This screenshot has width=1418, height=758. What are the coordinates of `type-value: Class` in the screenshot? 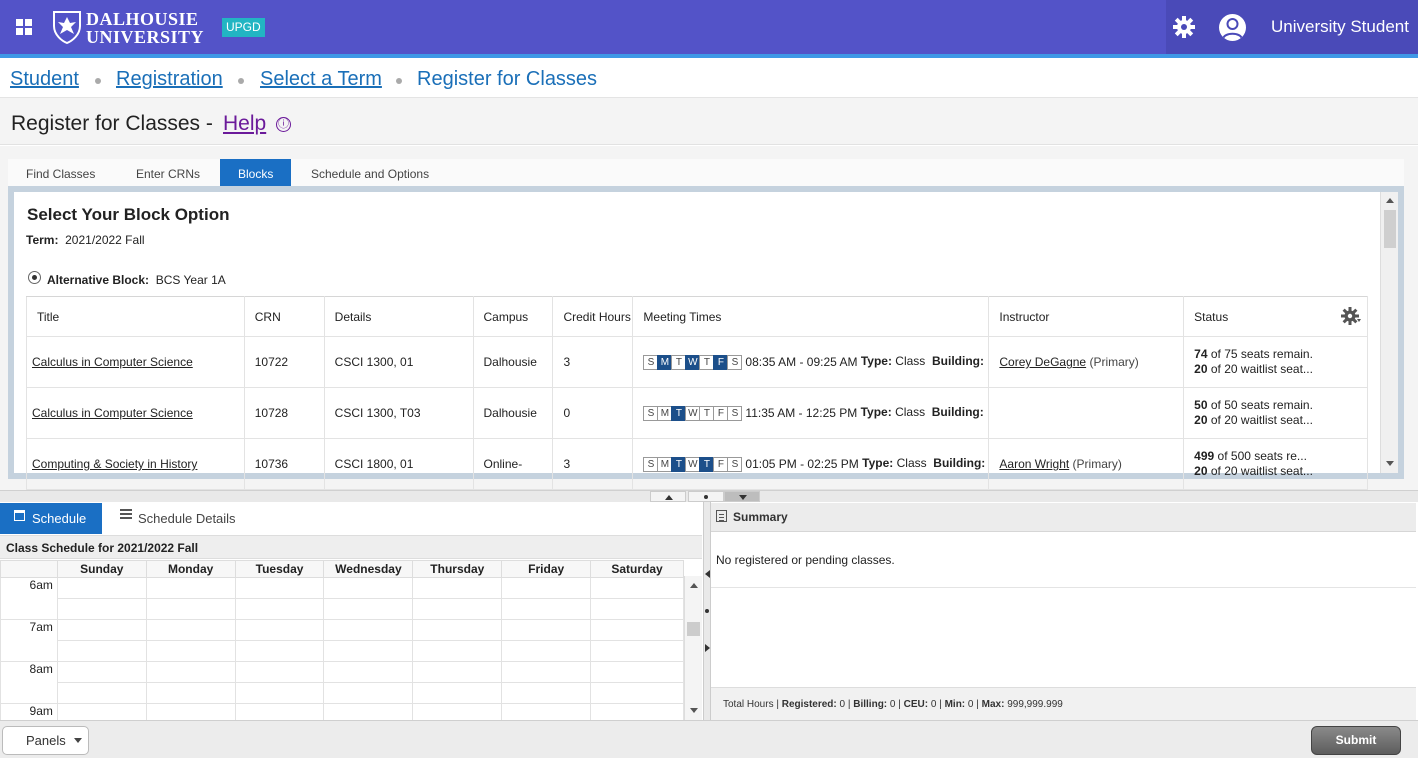 It's located at (910, 361).